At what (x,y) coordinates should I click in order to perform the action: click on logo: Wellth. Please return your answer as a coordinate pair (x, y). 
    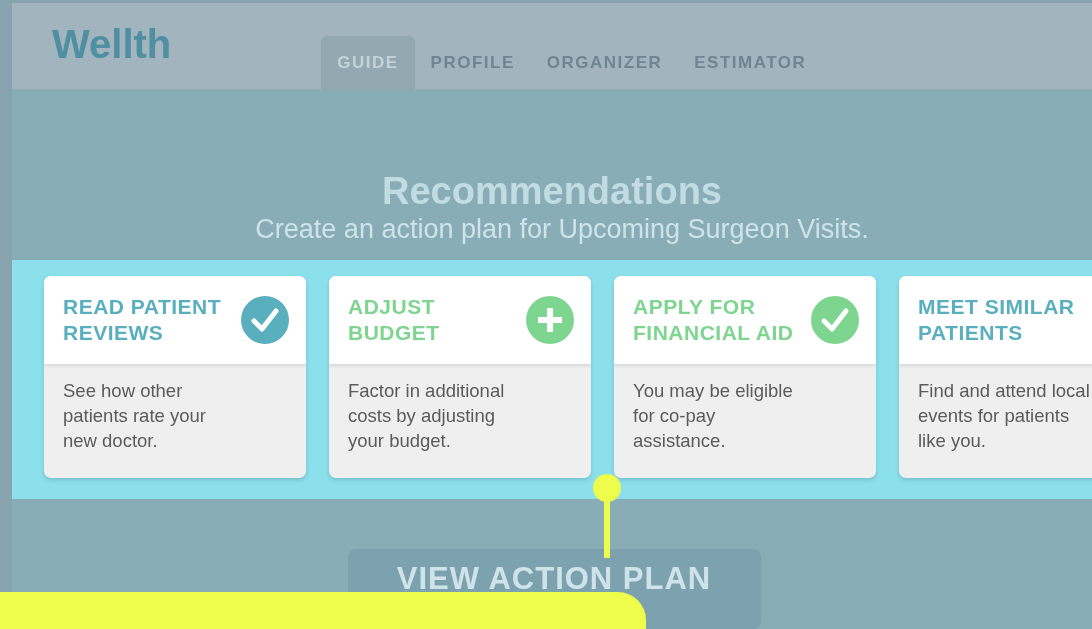
    Looking at the image, I should click on (112, 44).